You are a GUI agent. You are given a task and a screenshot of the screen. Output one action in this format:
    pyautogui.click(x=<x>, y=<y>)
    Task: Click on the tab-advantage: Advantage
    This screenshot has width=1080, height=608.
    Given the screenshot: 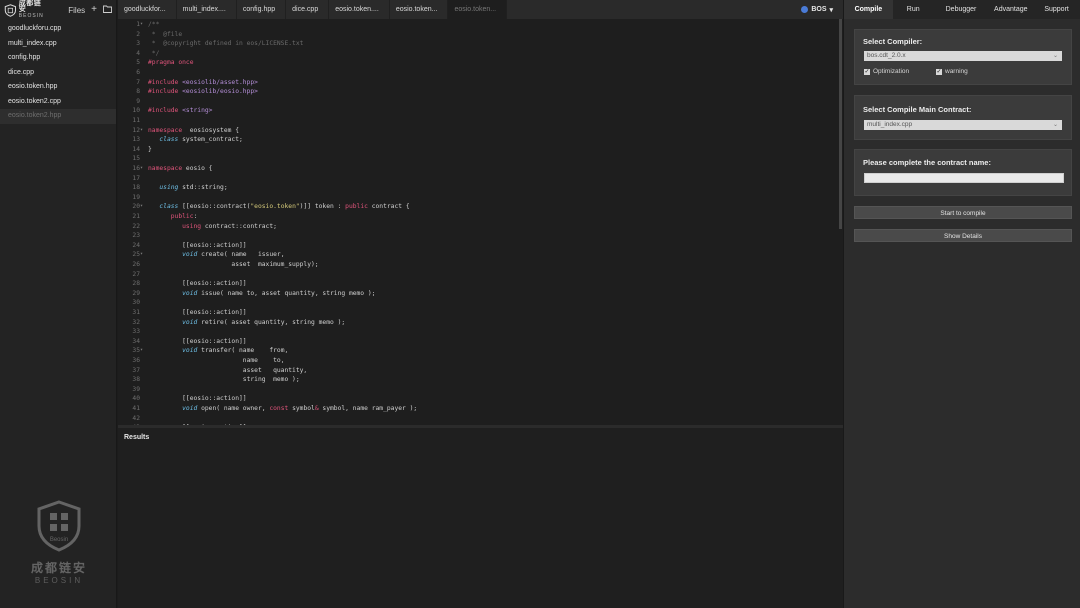 What is the action you would take?
    pyautogui.click(x=1010, y=9)
    